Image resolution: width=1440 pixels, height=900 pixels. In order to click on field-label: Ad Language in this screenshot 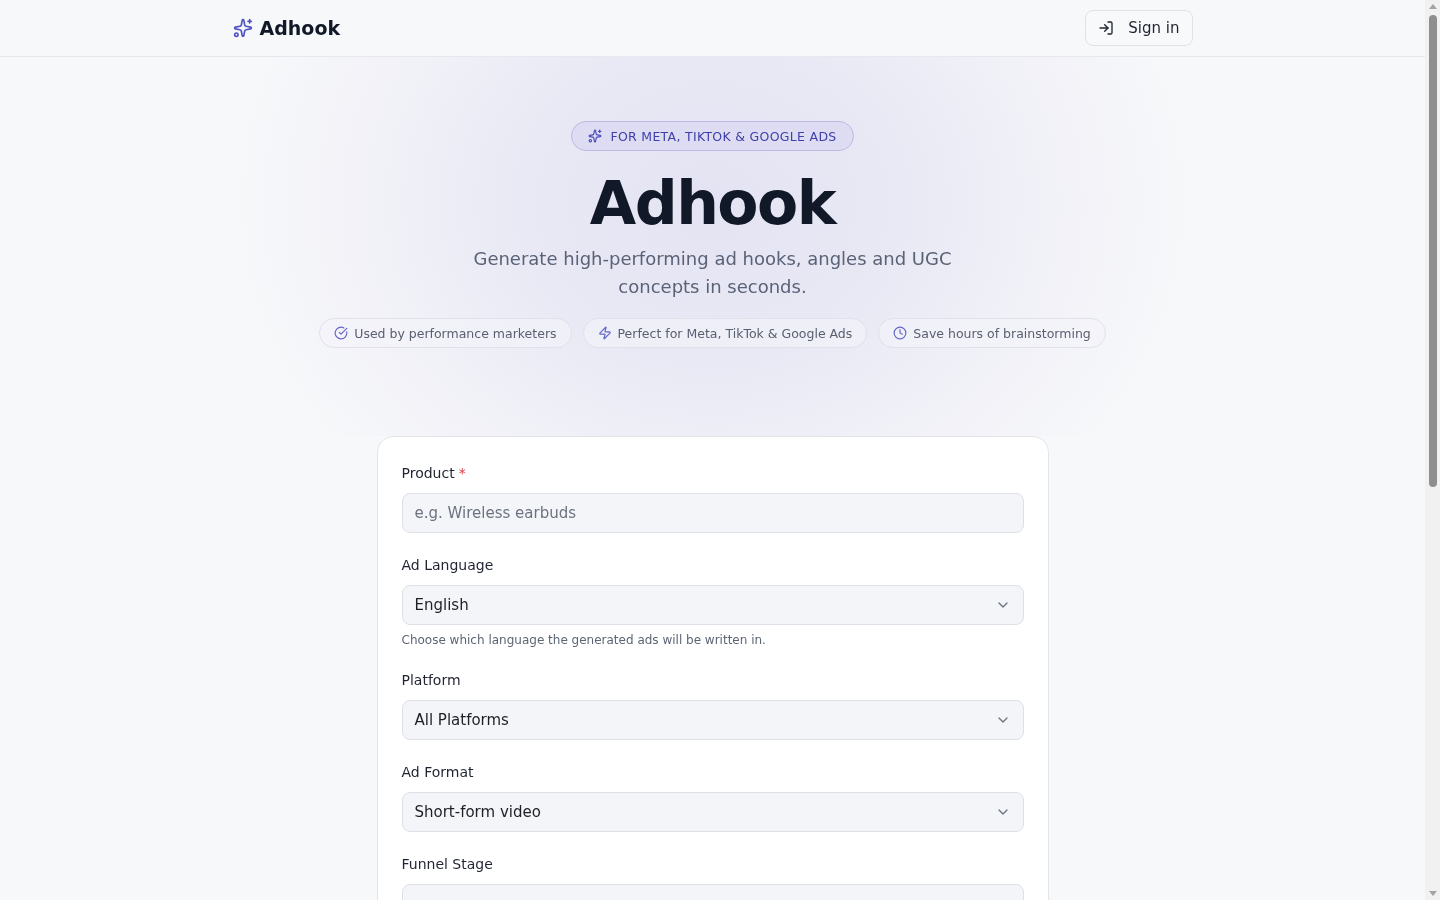, I will do `click(447, 565)`.